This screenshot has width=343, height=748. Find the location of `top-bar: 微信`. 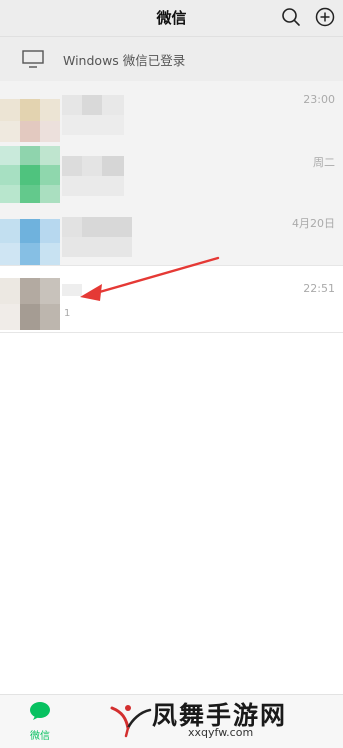

top-bar: 微信 is located at coordinates (171, 18).